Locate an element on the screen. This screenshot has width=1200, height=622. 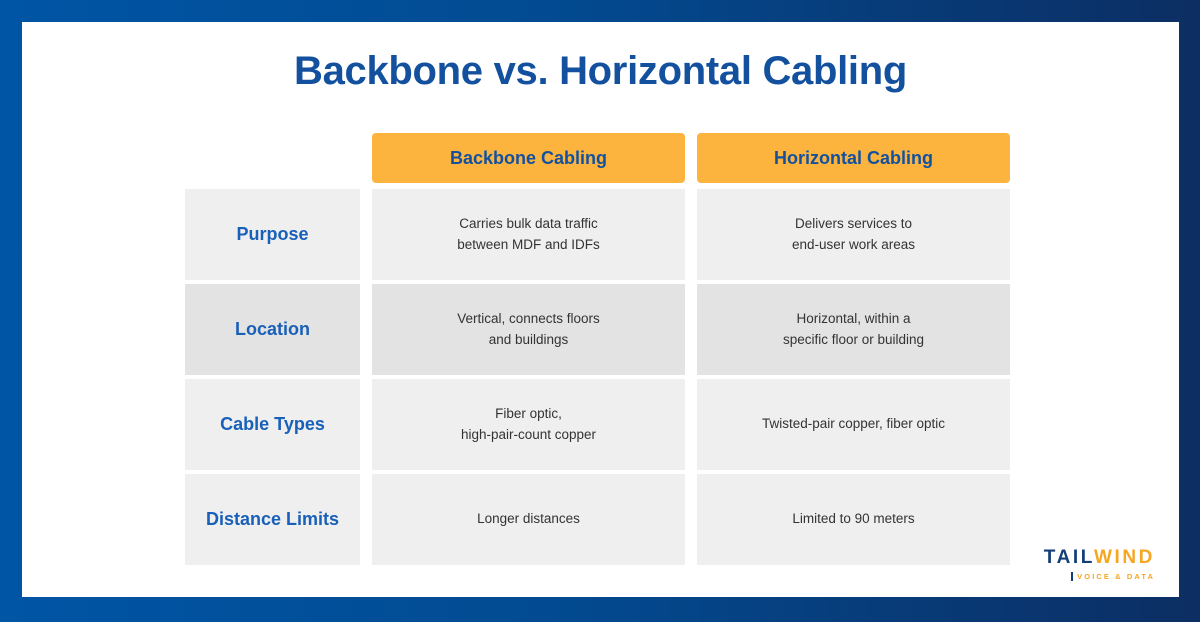
cell-distance-limits-backbone: Longer distances is located at coordinates (528, 519).